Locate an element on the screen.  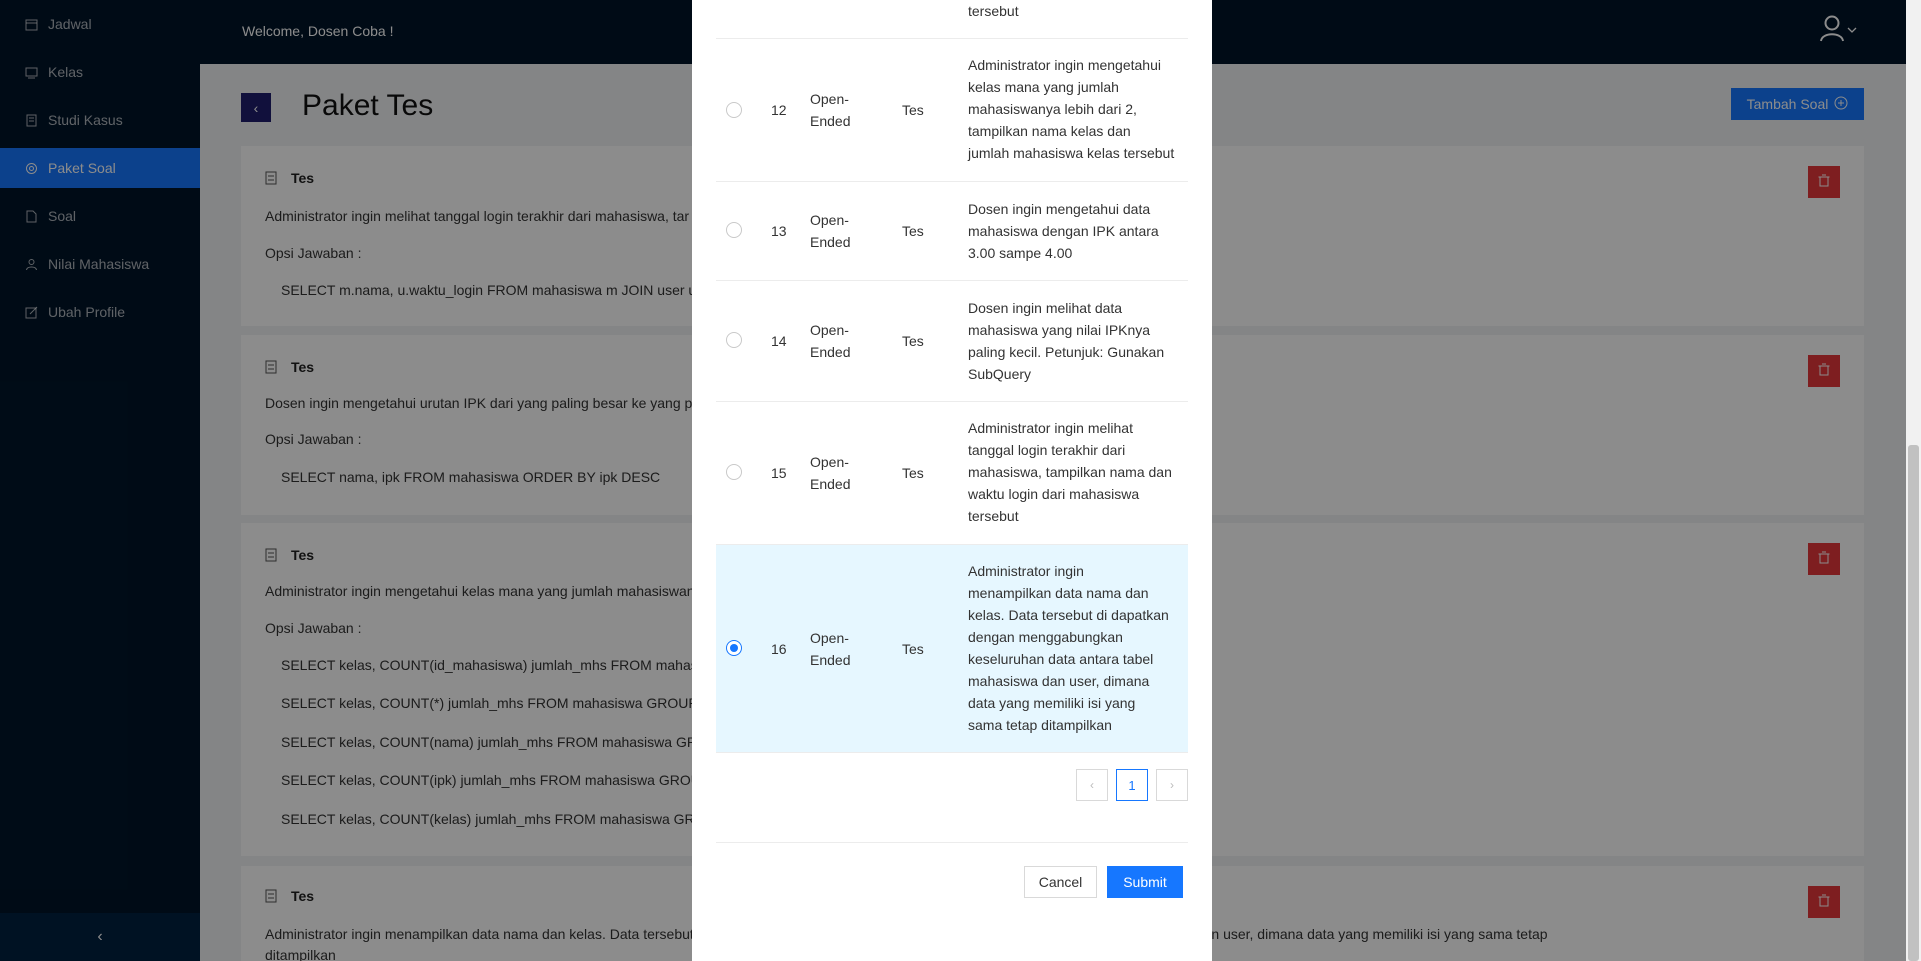
desc-line: mahasiswanya lebih dari 2, is located at coordinates (1052, 109).